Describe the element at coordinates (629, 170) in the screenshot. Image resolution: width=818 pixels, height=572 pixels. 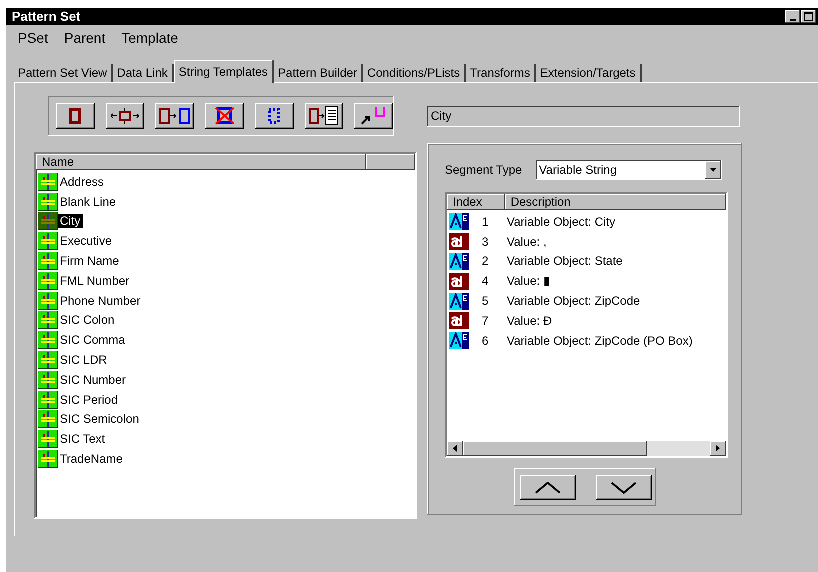
I see `segment-type-dropdown: Variable String` at that location.